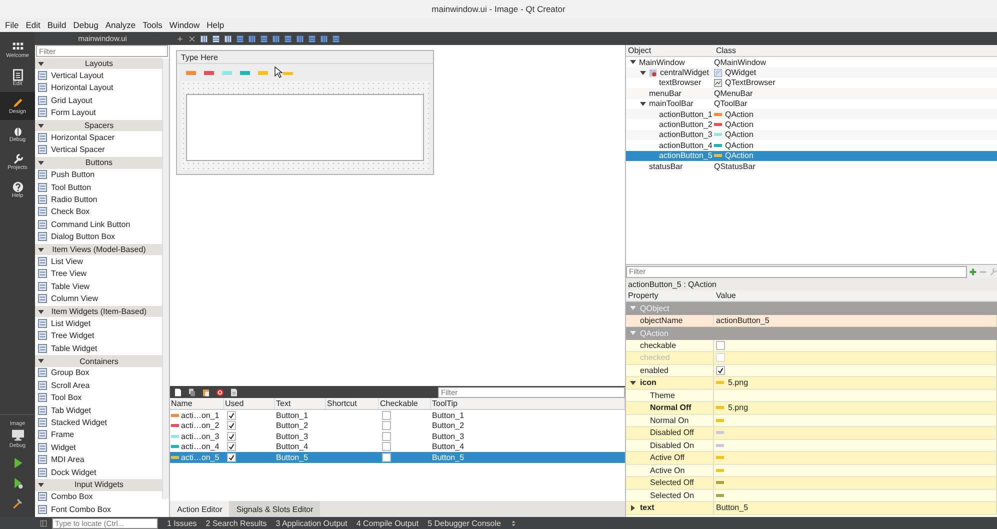  Describe the element at coordinates (811, 446) in the screenshot. I see `property-row: Disabled On` at that location.